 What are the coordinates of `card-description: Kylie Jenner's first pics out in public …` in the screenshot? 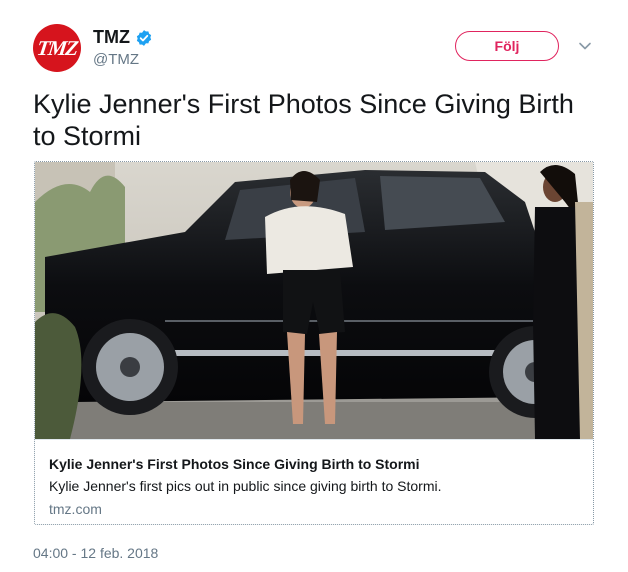 It's located at (245, 486).